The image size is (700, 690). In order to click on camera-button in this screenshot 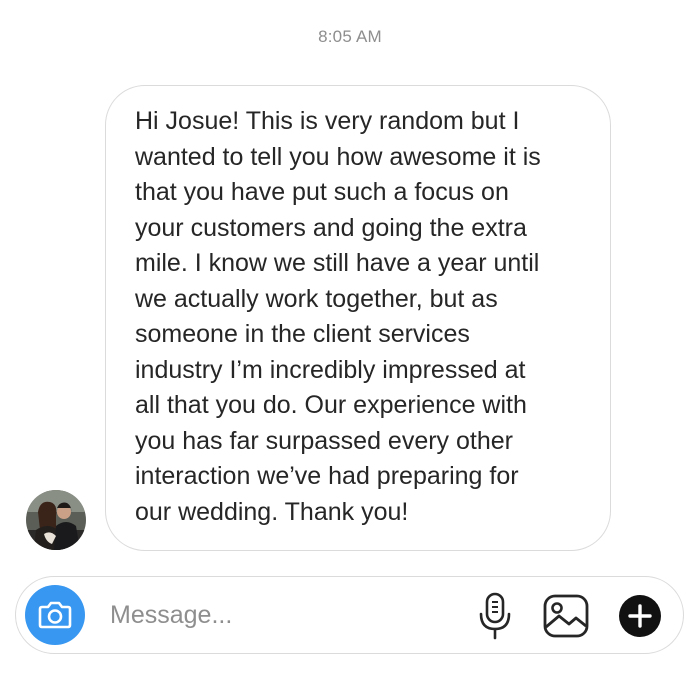, I will do `click(55, 615)`.